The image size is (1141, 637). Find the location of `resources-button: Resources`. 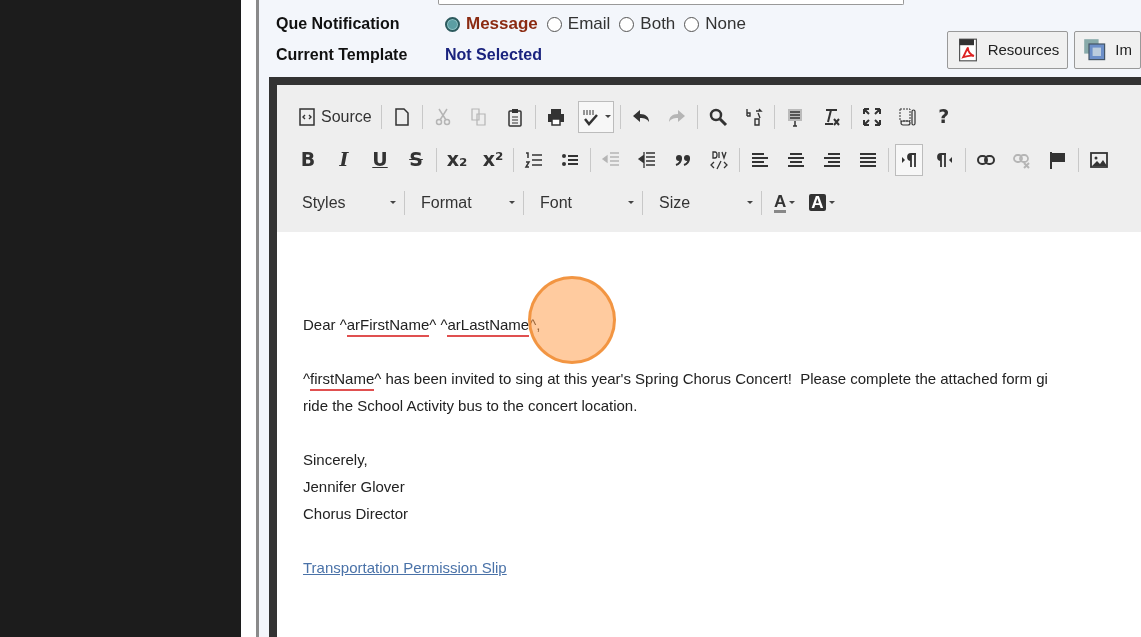

resources-button: Resources is located at coordinates (1007, 50).